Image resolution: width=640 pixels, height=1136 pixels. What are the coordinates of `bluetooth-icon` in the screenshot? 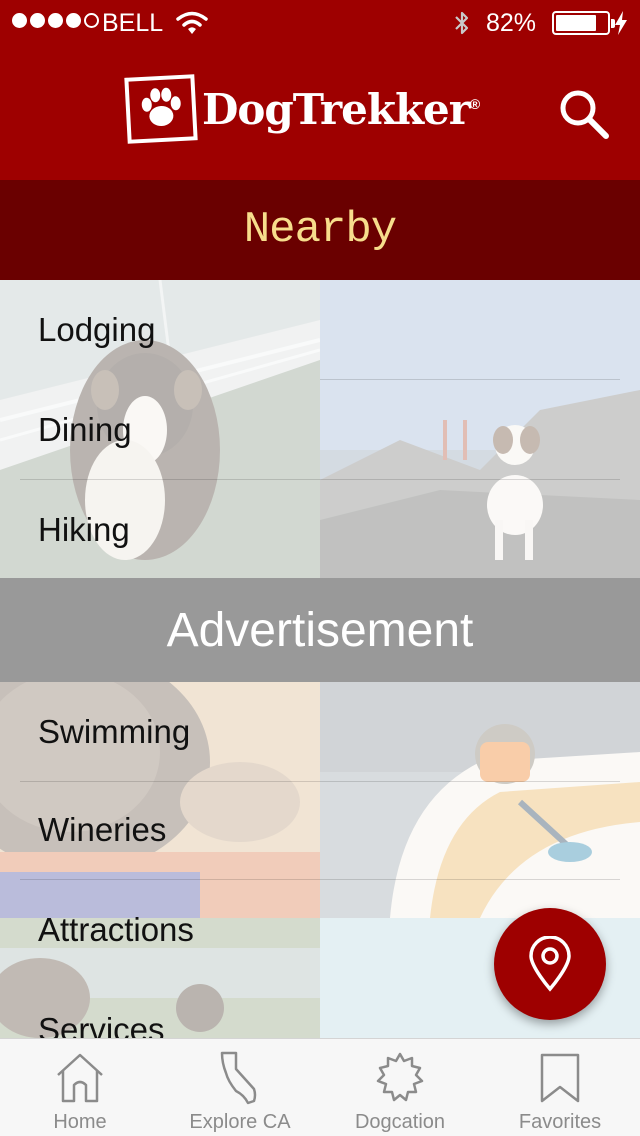 It's located at (462, 23).